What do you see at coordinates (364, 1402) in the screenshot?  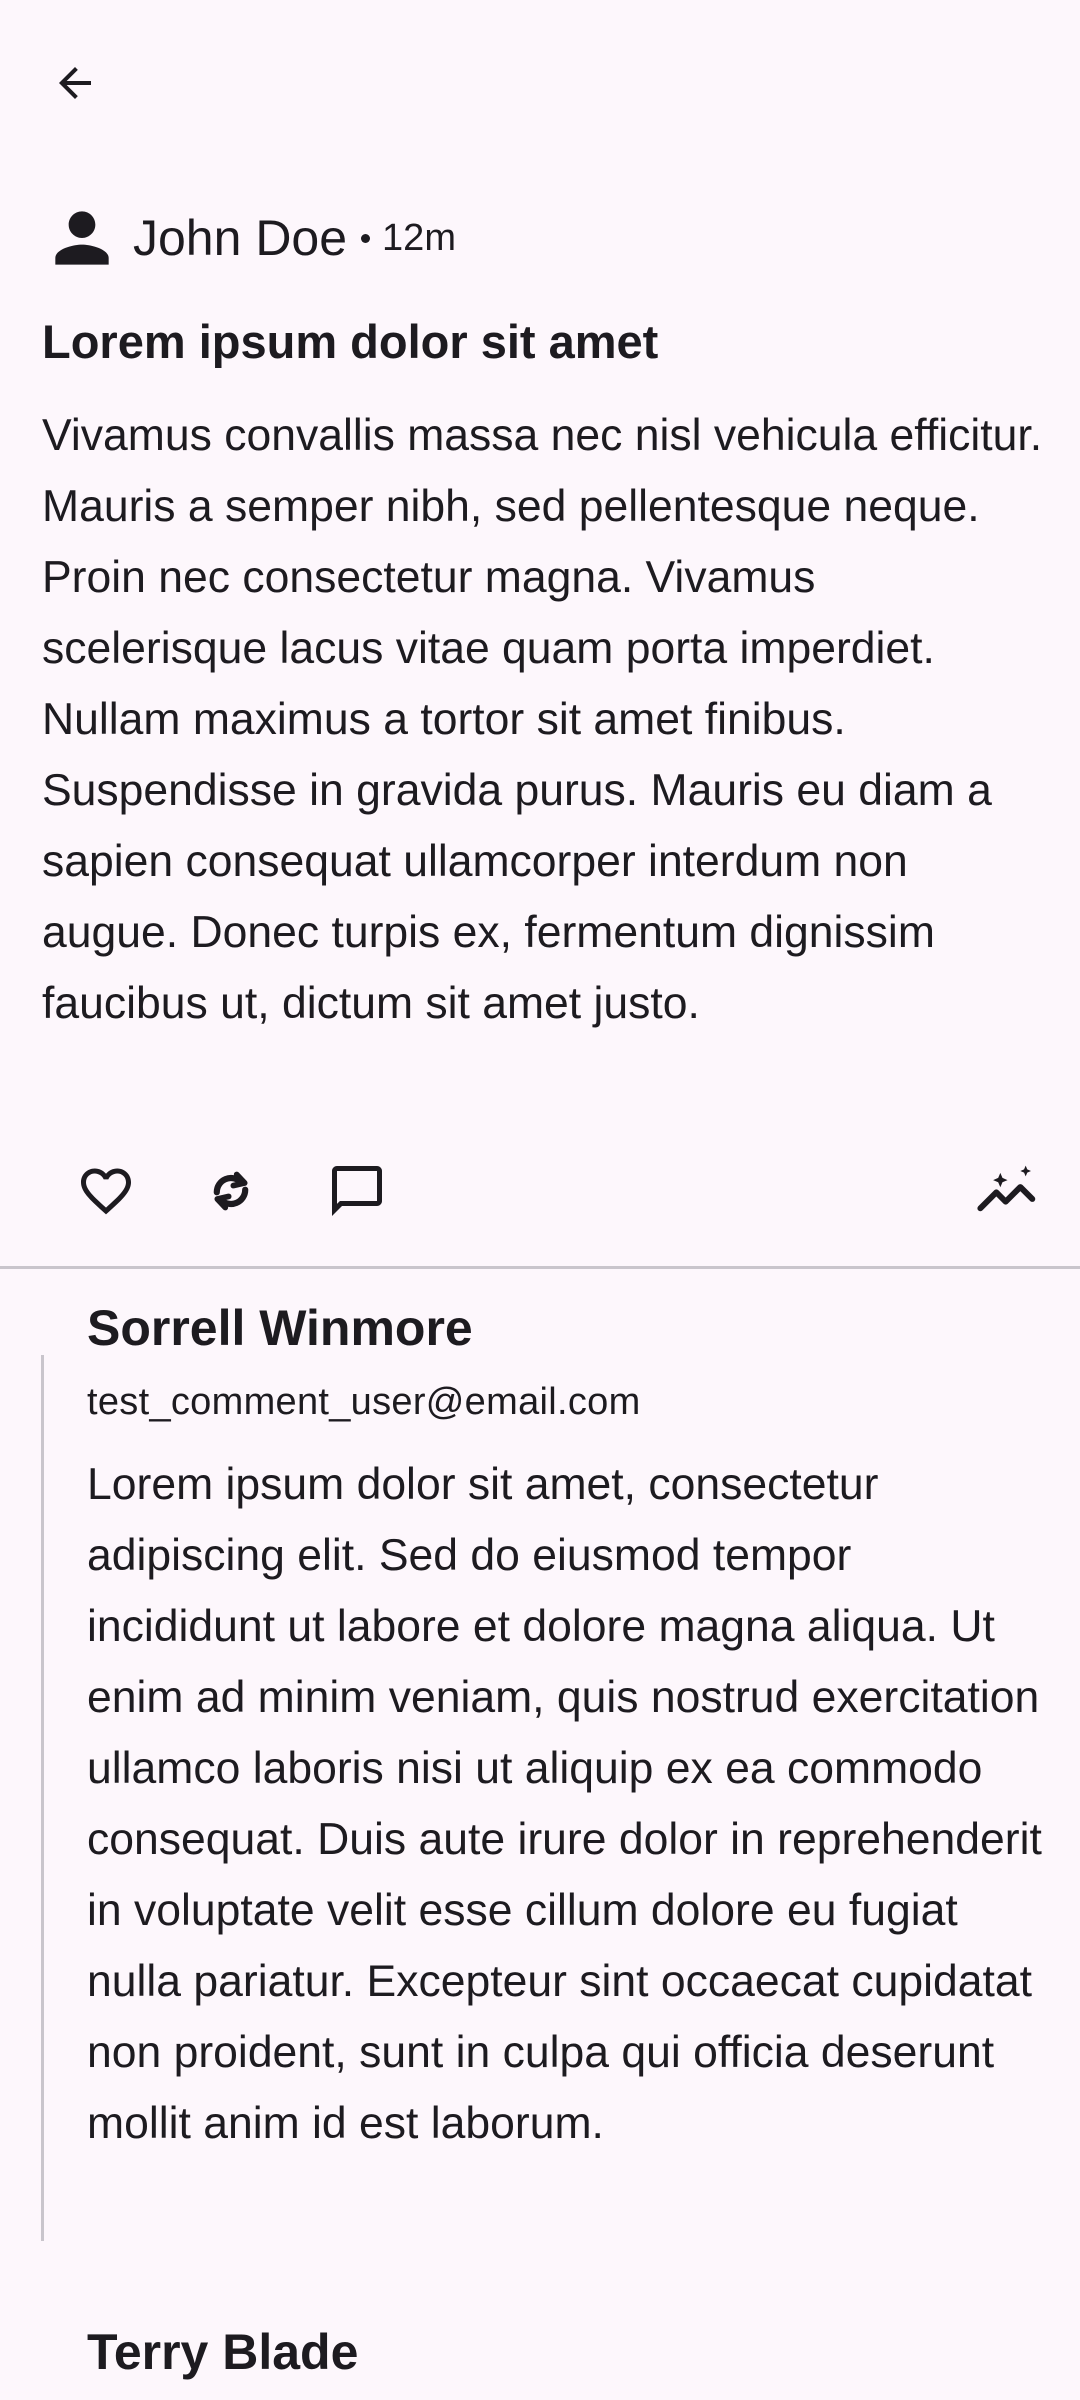 I see `comment-author-email: test_comment_user@email.com` at bounding box center [364, 1402].